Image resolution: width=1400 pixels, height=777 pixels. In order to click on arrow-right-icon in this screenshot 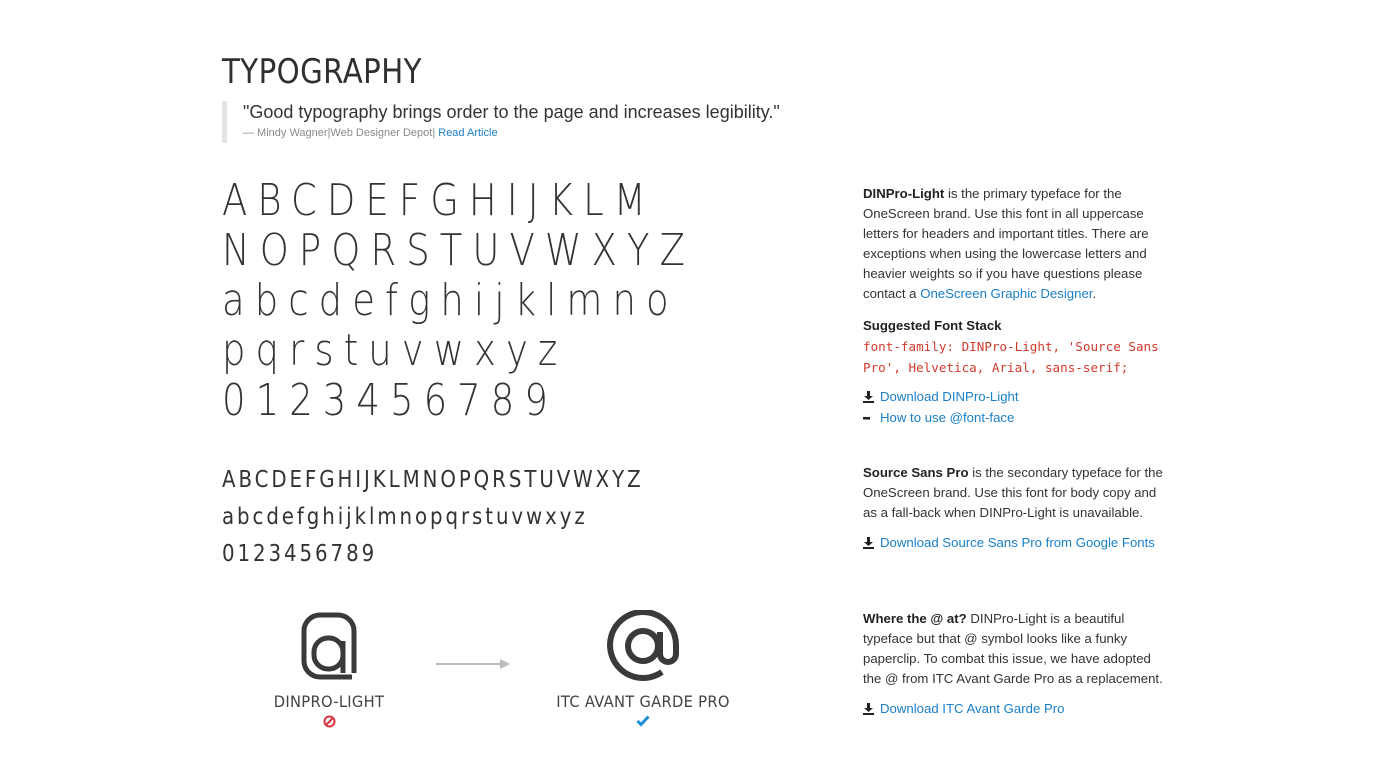, I will do `click(473, 664)`.